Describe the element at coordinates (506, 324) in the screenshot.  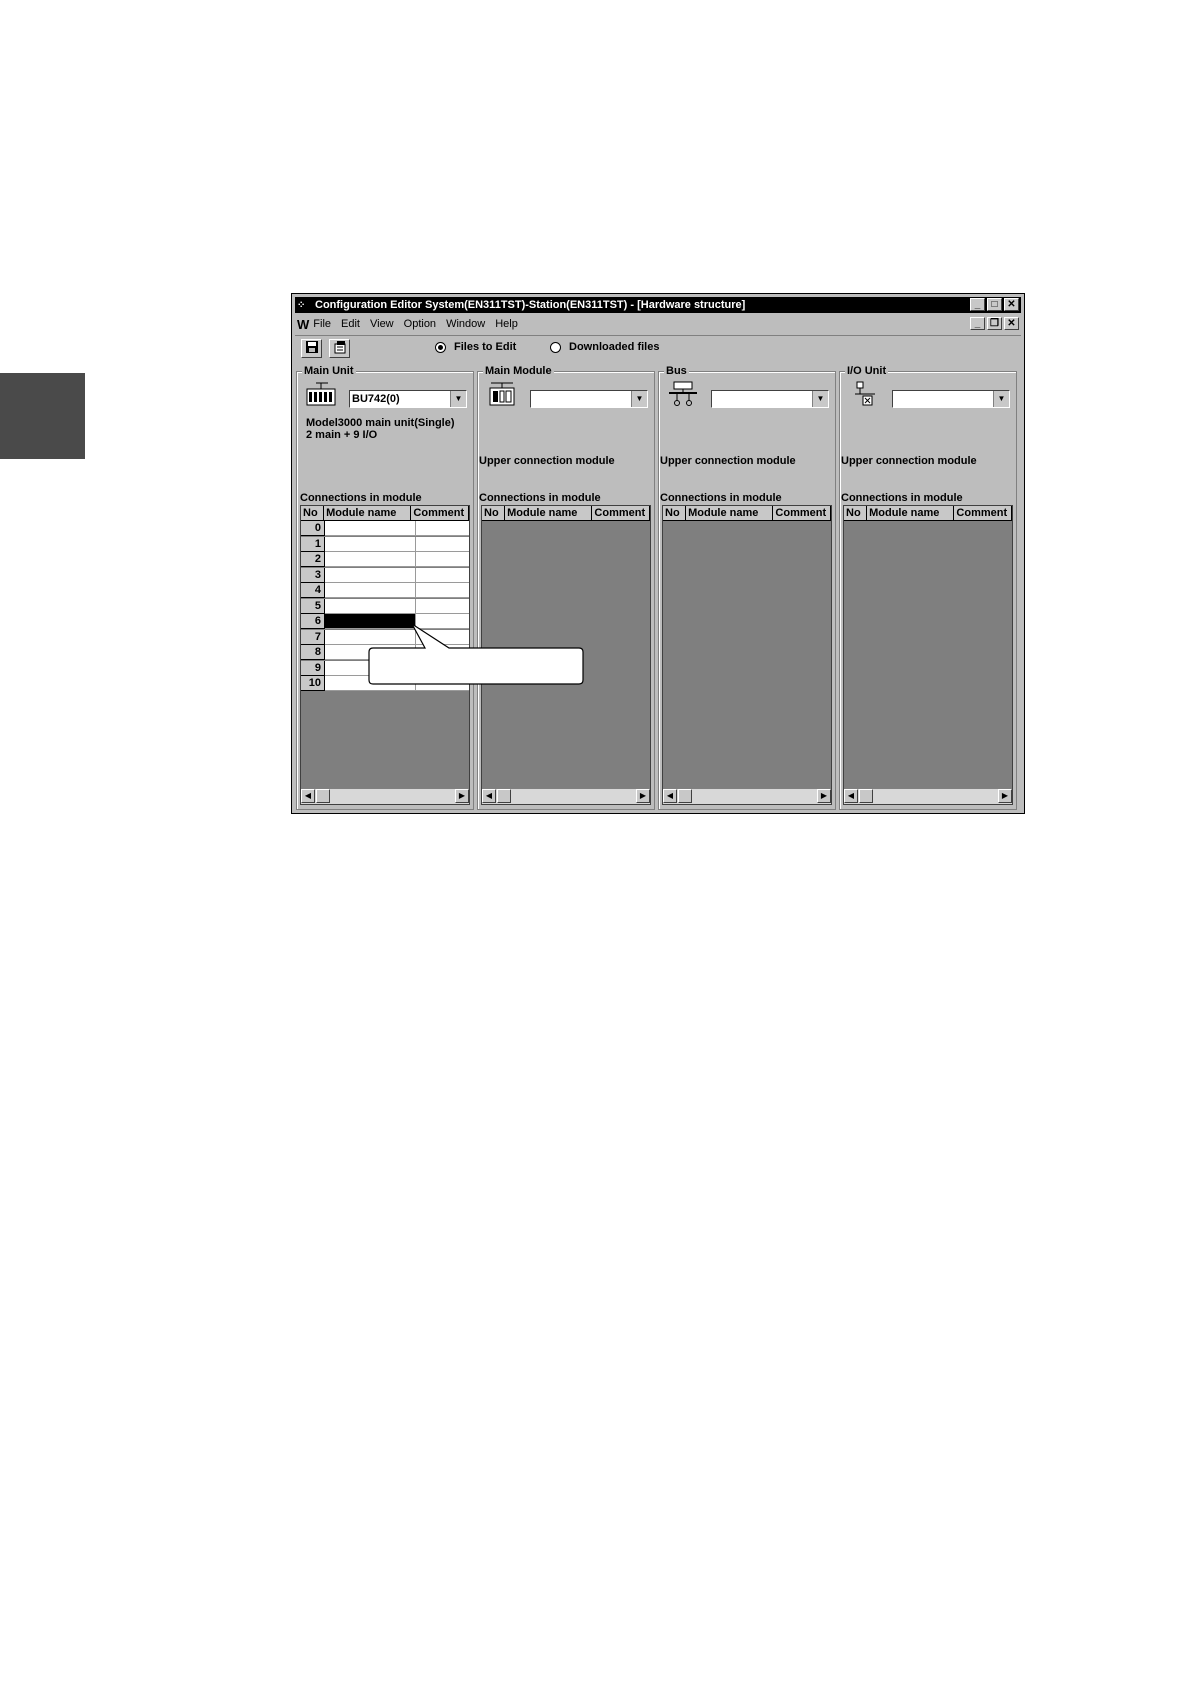
I see `menu-help: Help` at that location.